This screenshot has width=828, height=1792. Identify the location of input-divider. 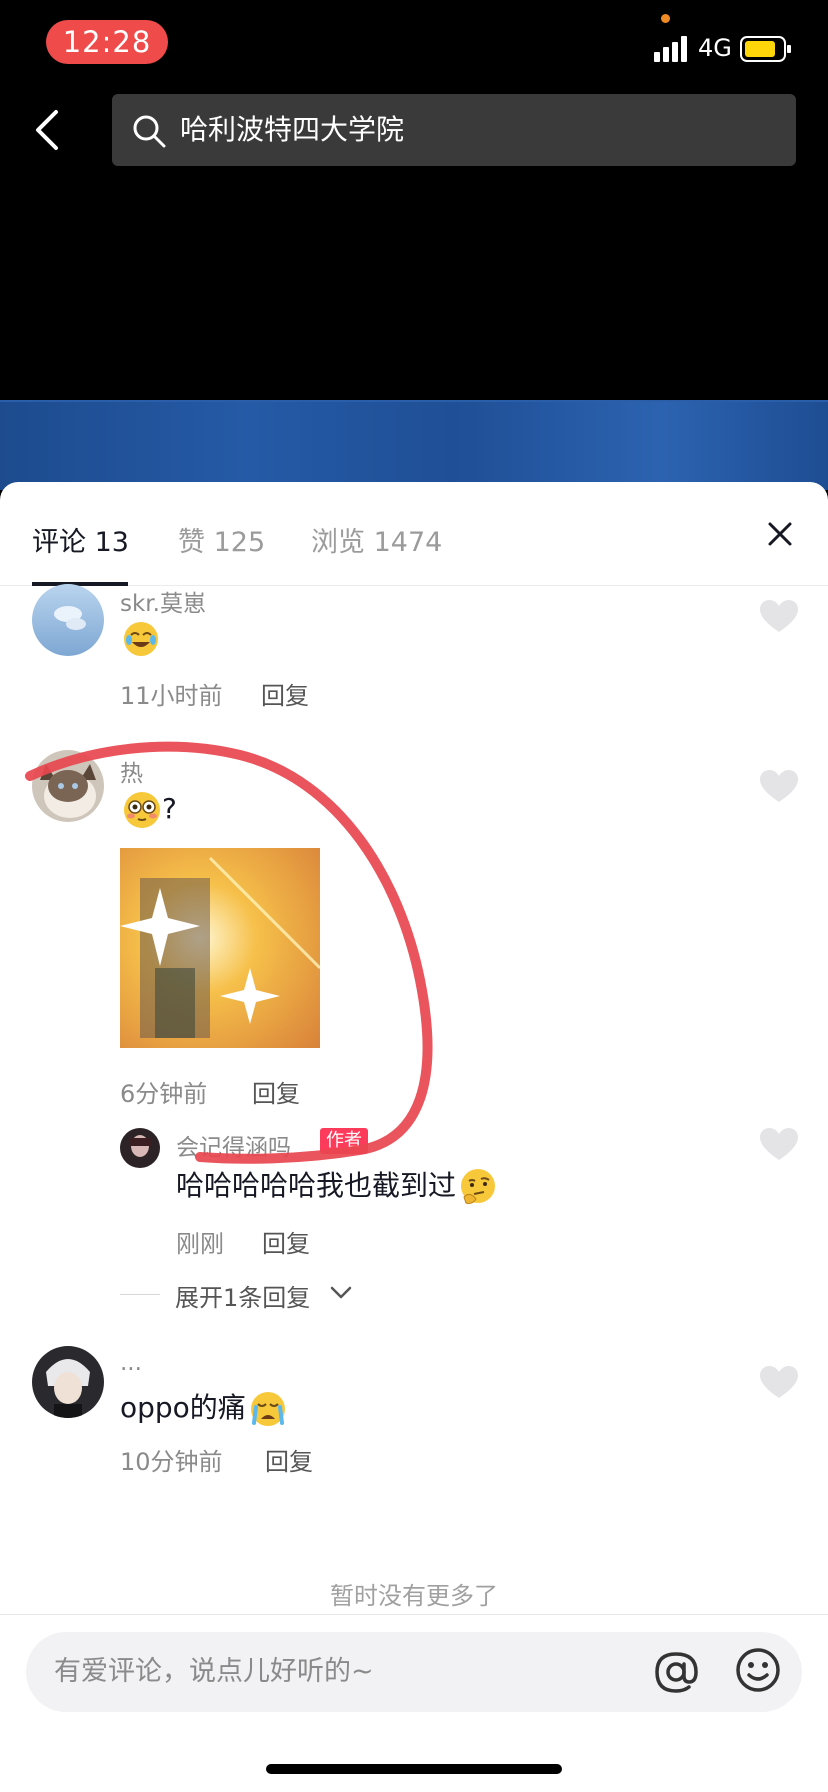
(414, 1614).